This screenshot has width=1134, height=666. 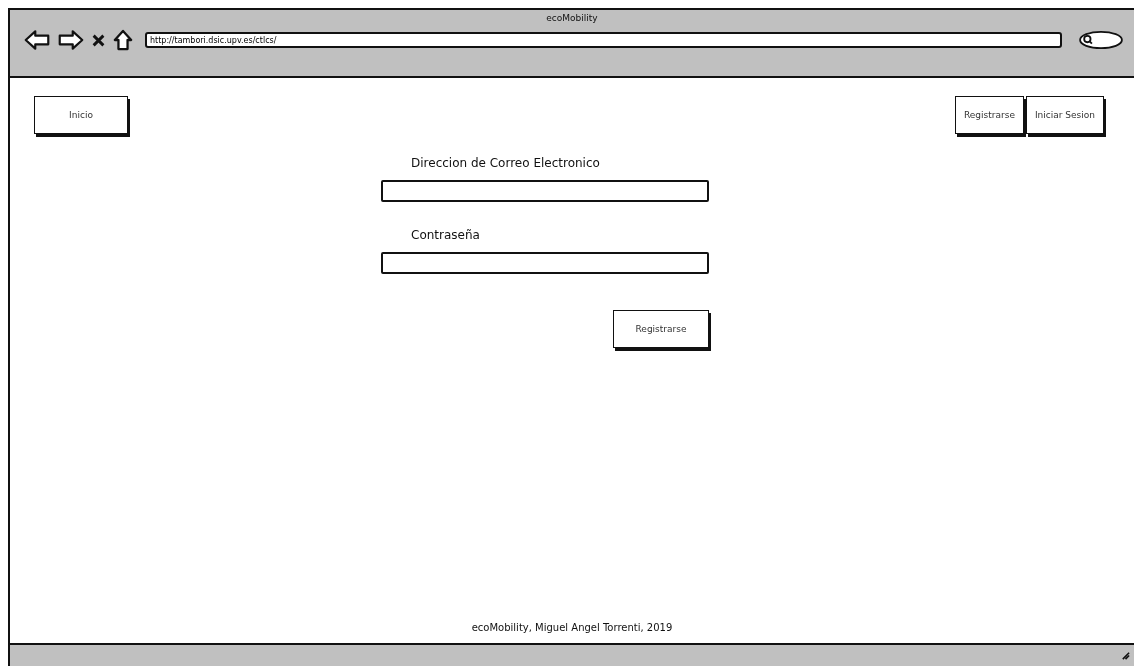 What do you see at coordinates (123, 40) in the screenshot?
I see `home-icon` at bounding box center [123, 40].